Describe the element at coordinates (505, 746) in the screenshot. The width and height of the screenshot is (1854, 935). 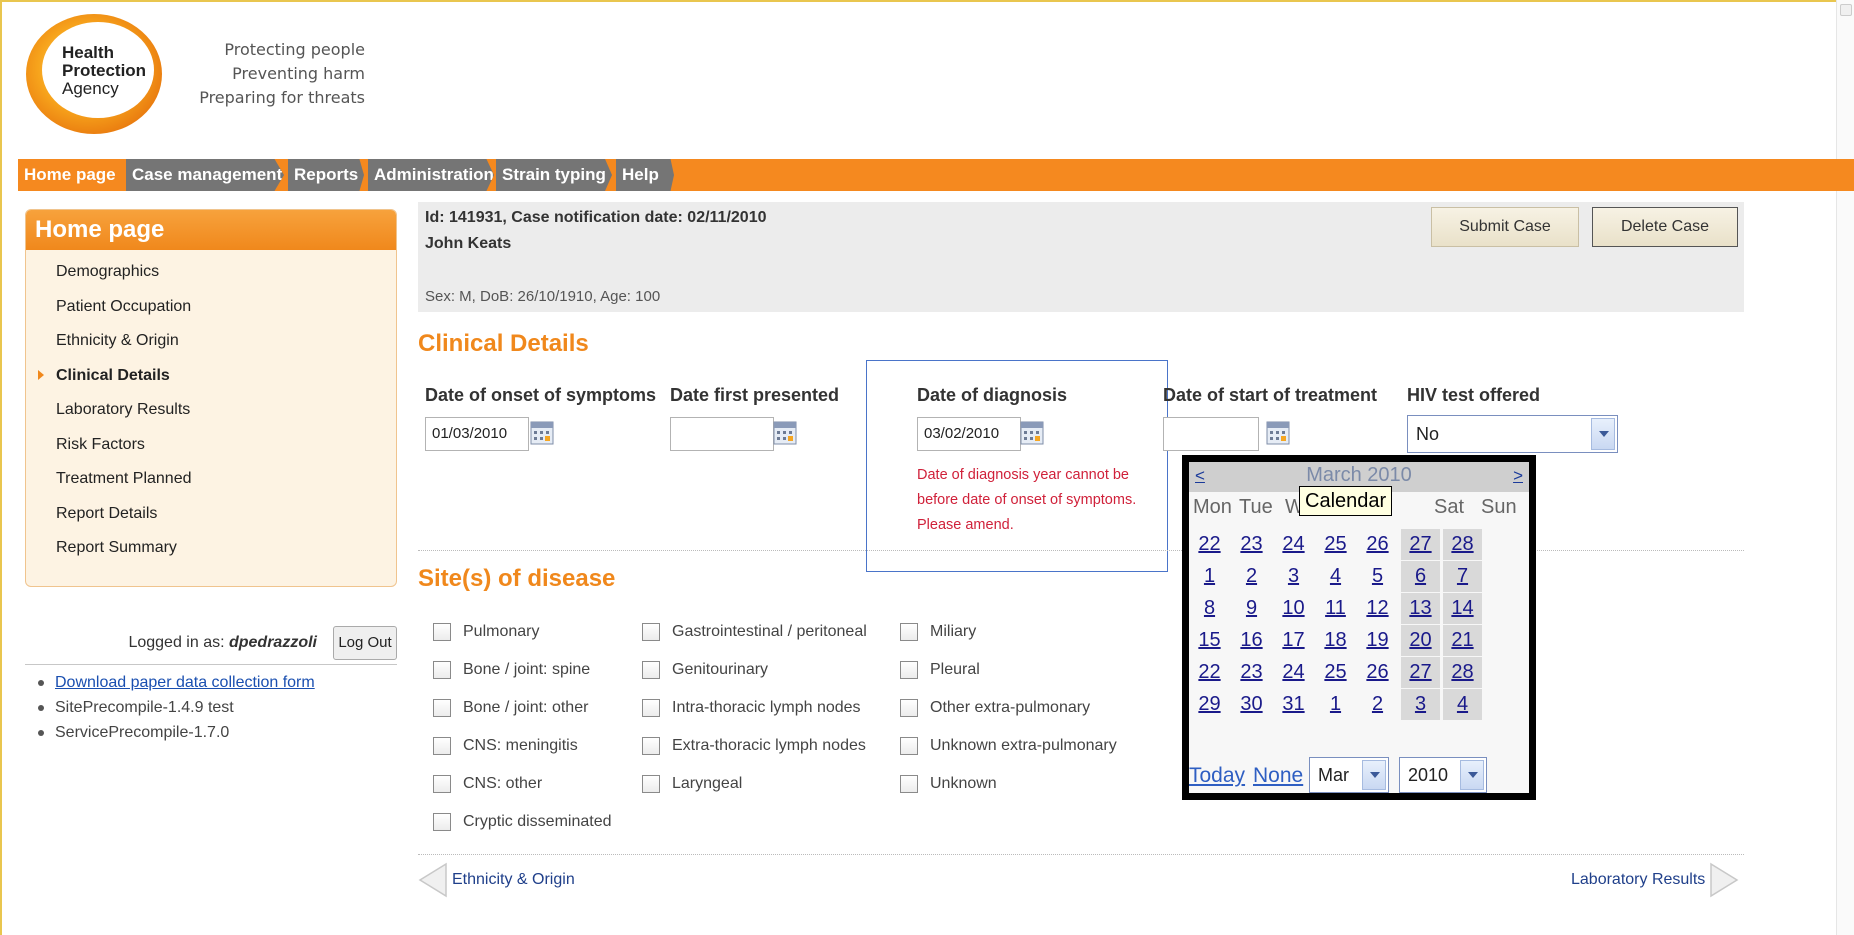
I see `checkbox-cns-meningitis: CNS: meningitis` at that location.